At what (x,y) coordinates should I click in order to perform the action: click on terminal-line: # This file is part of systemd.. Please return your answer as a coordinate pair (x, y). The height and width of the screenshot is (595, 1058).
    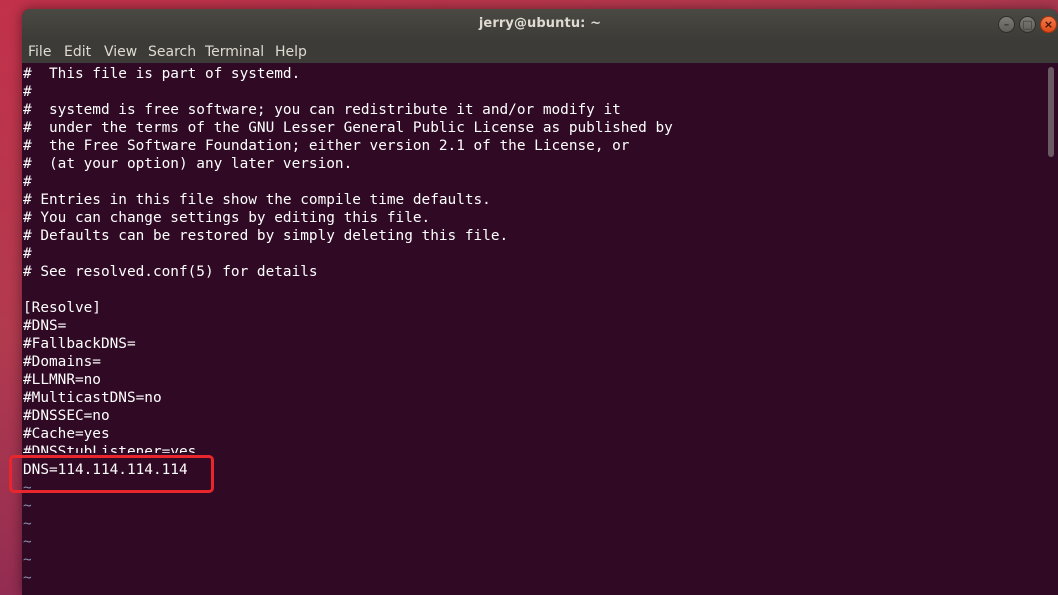
    Looking at the image, I should click on (162, 74).